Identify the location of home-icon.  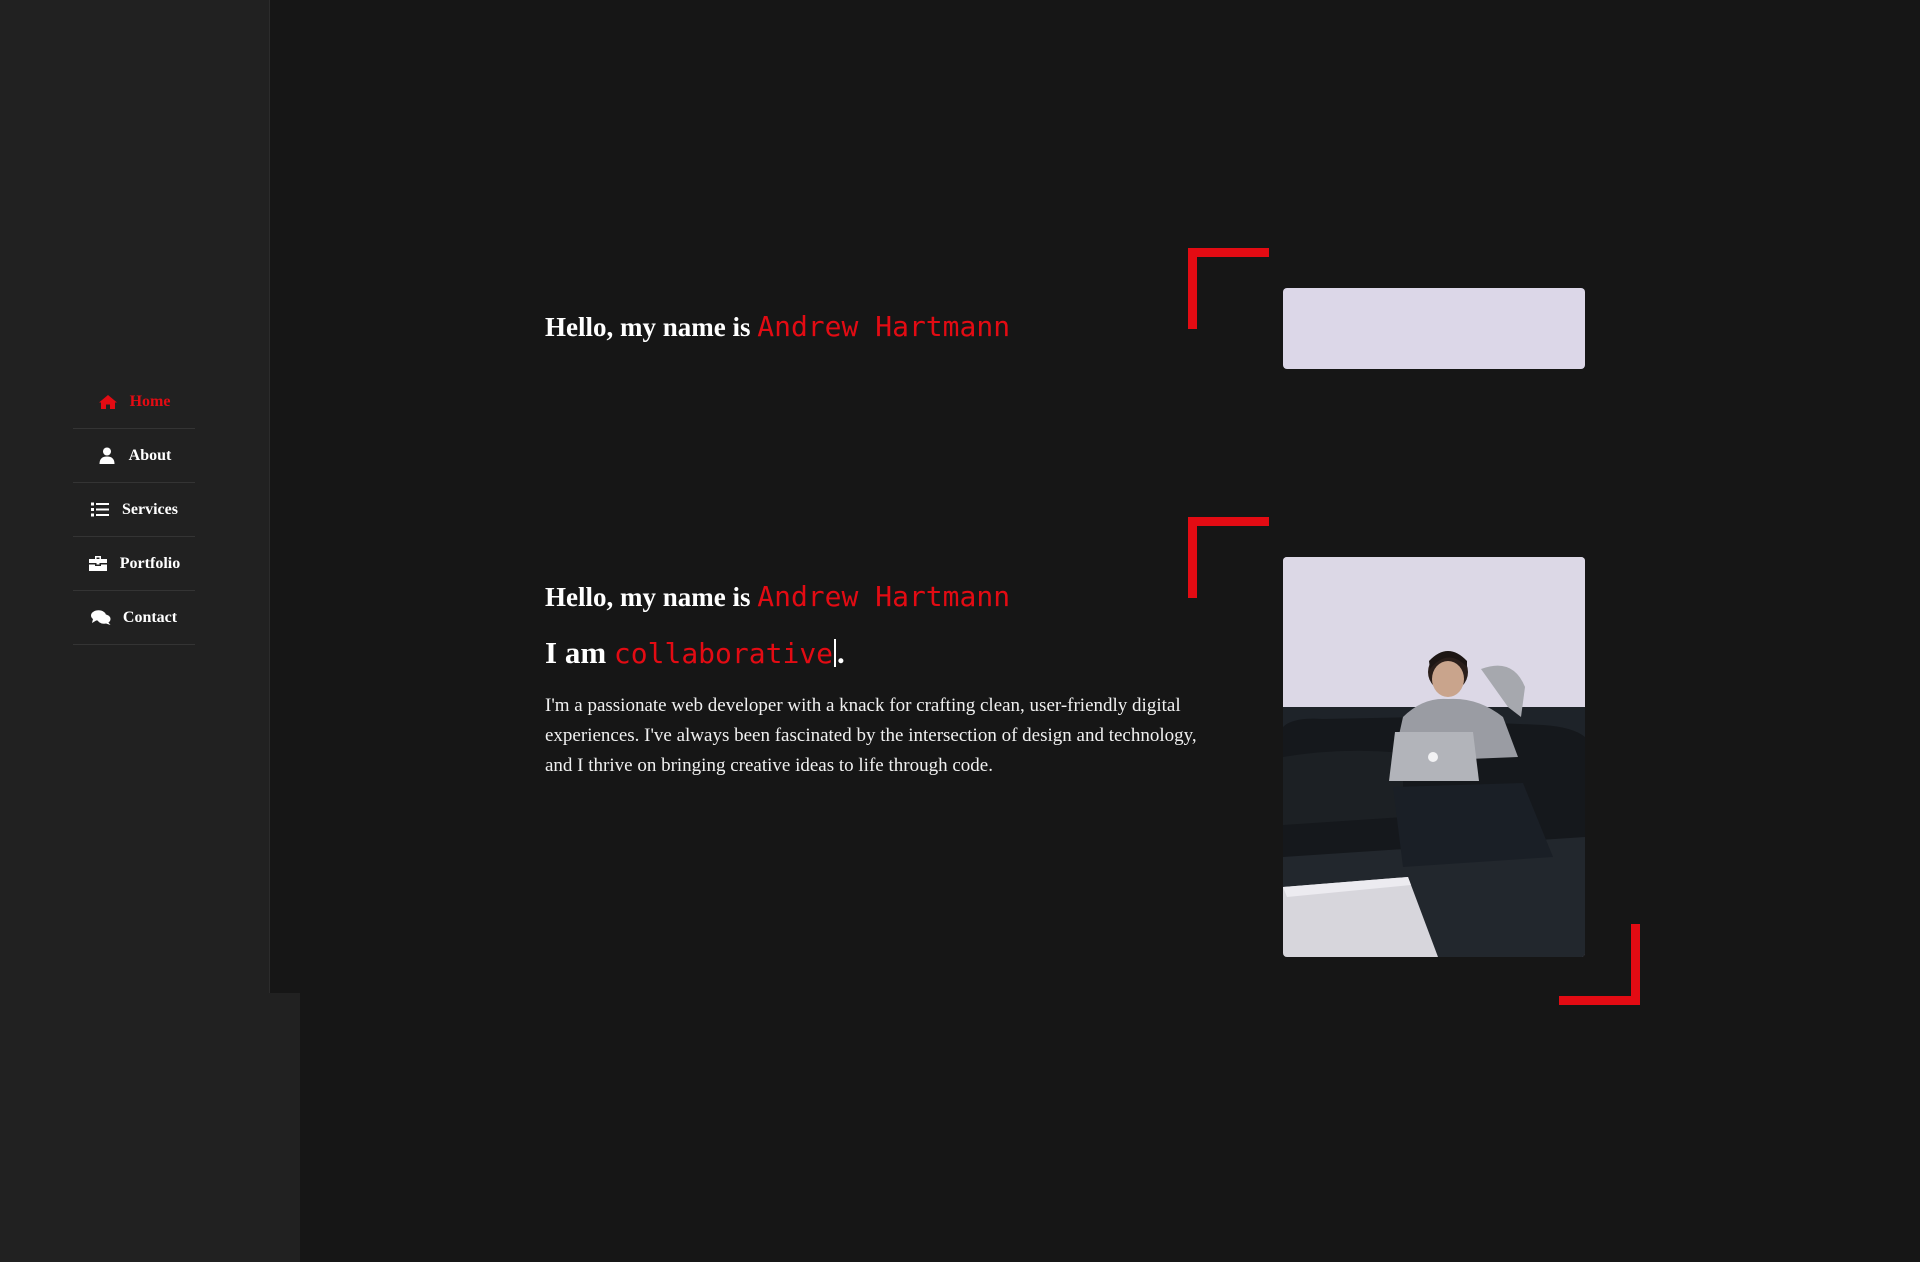
(108, 402).